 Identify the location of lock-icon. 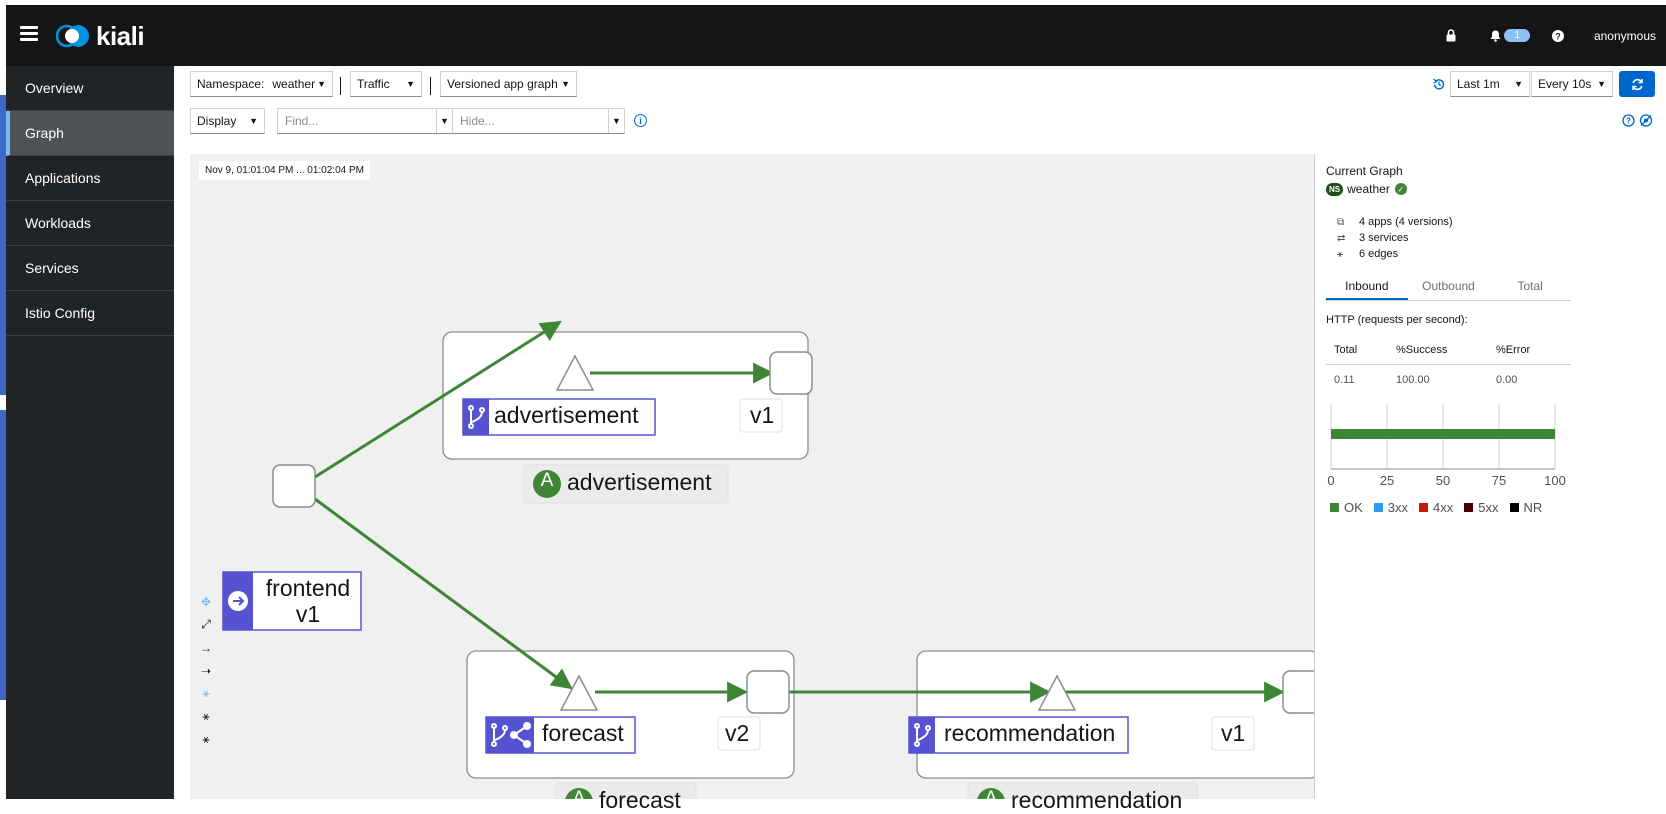
(1451, 35).